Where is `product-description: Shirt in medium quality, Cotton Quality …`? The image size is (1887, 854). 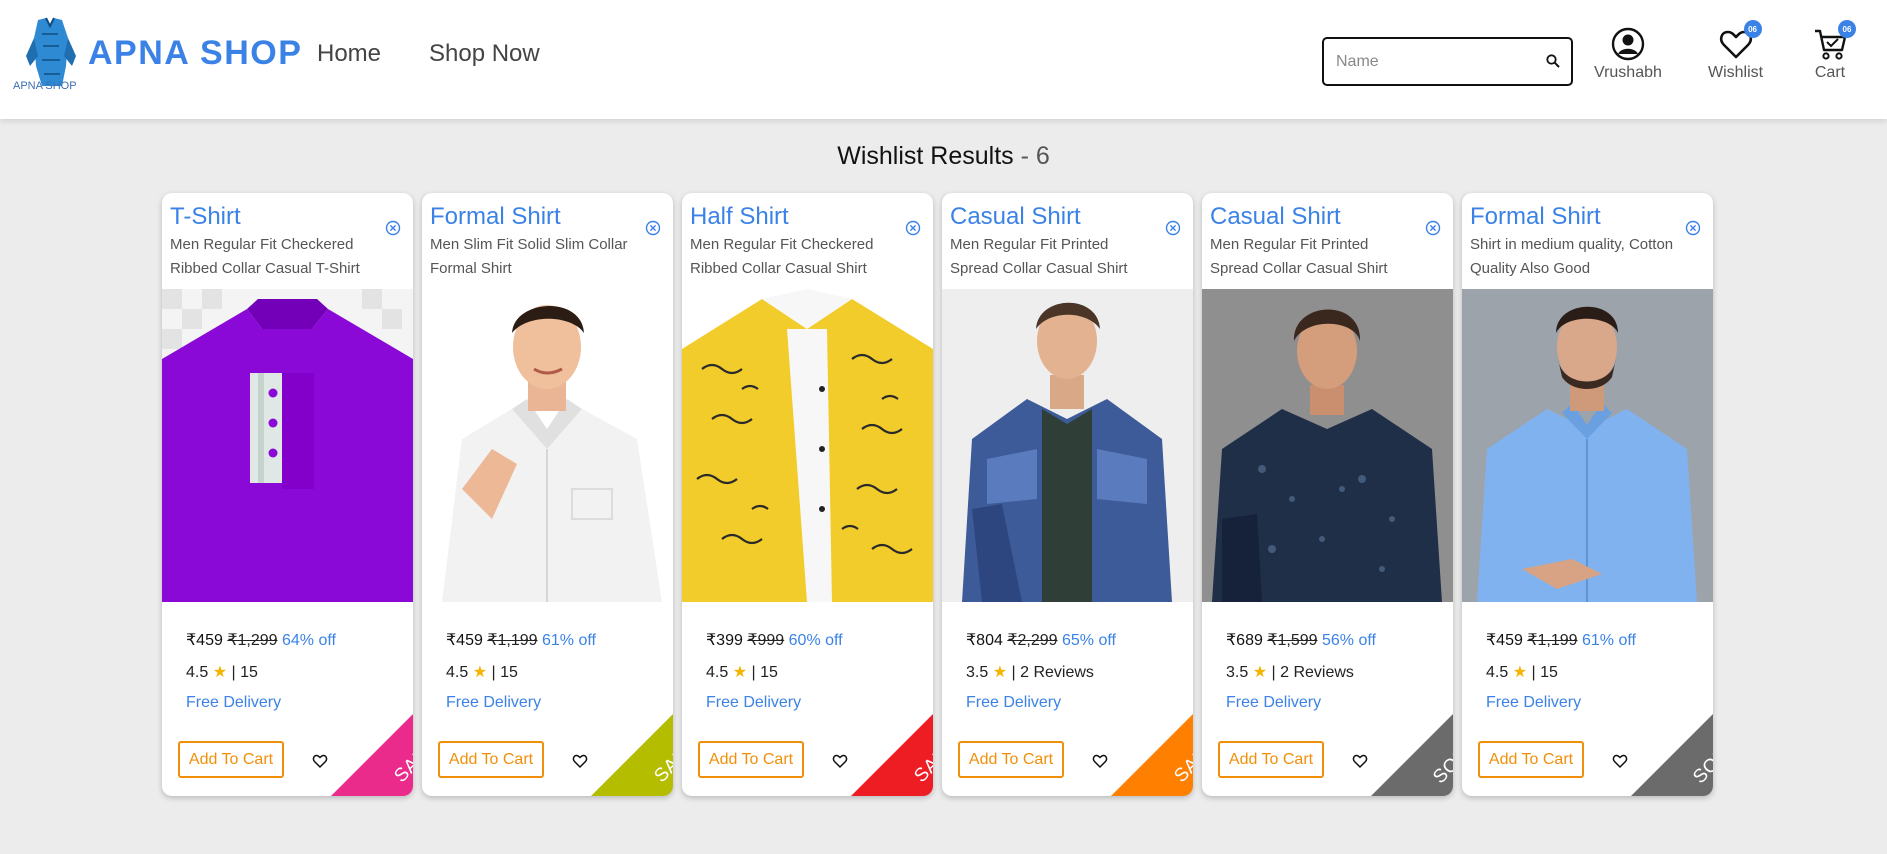
product-description: Shirt in medium quality, Cotton Quality … is located at coordinates (1572, 256).